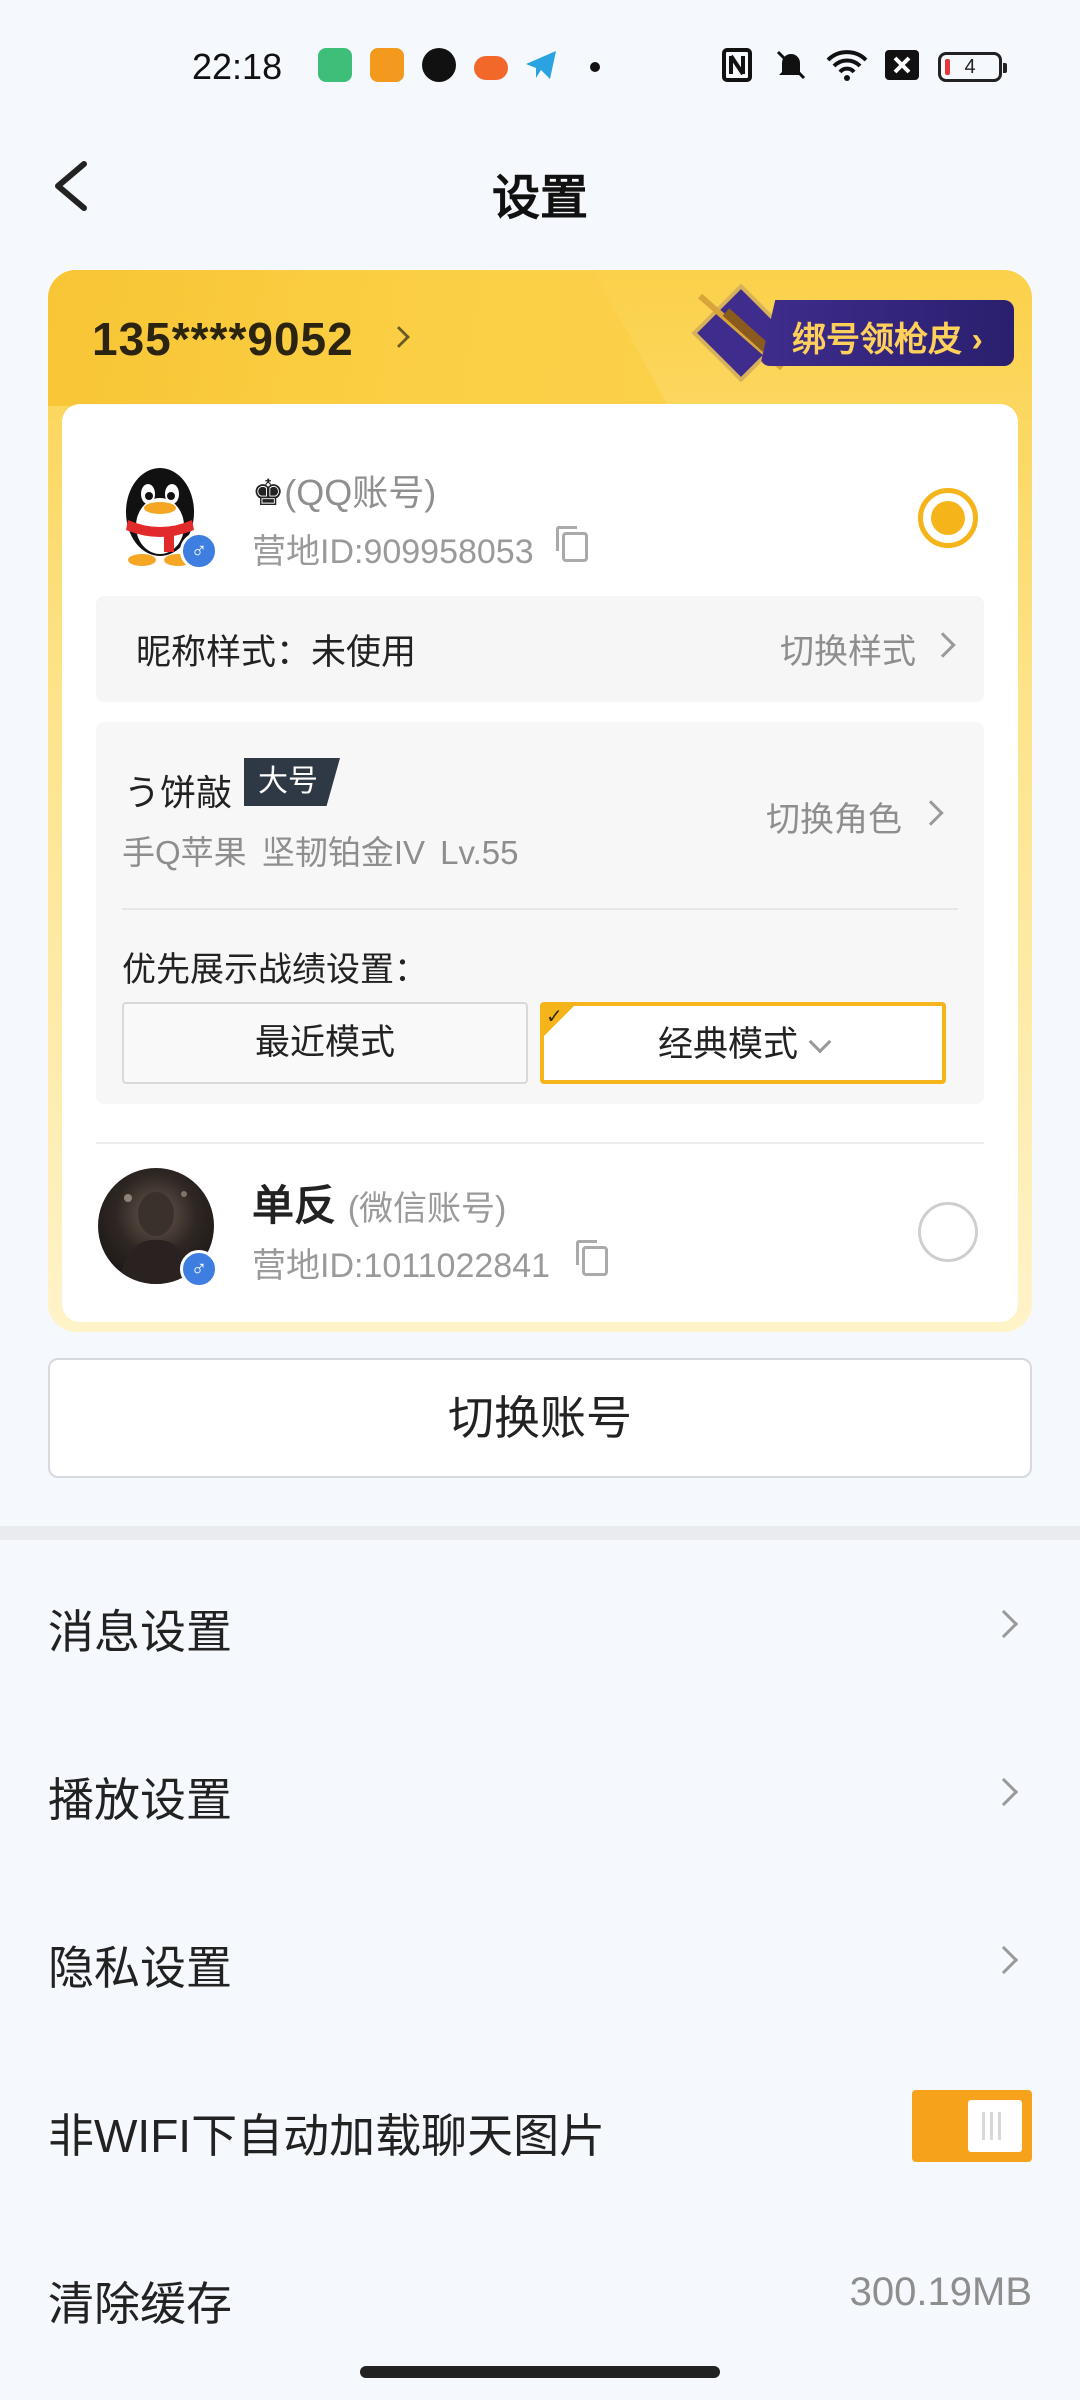  Describe the element at coordinates (554, 1017) in the screenshot. I see `check-icon: ✓` at that location.